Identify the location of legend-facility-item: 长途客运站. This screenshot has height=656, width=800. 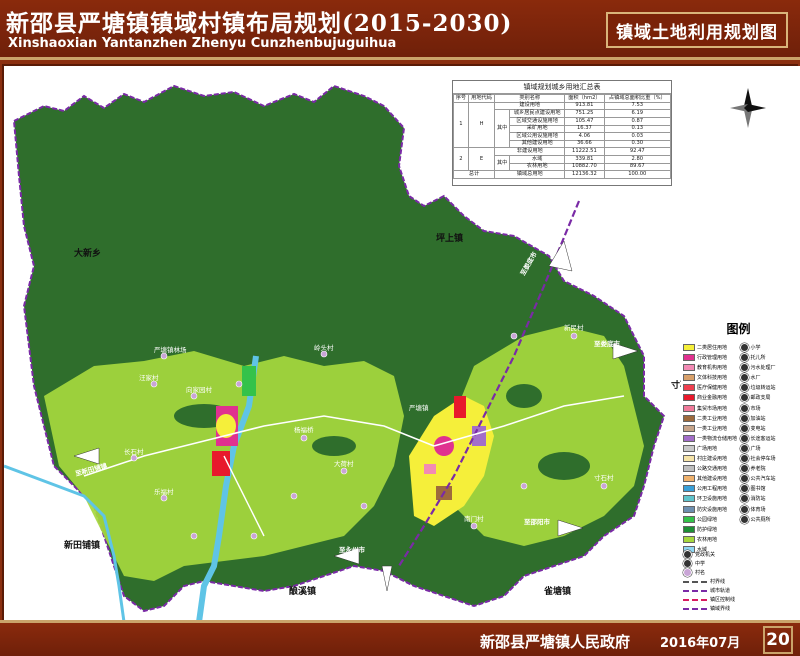
(767, 438).